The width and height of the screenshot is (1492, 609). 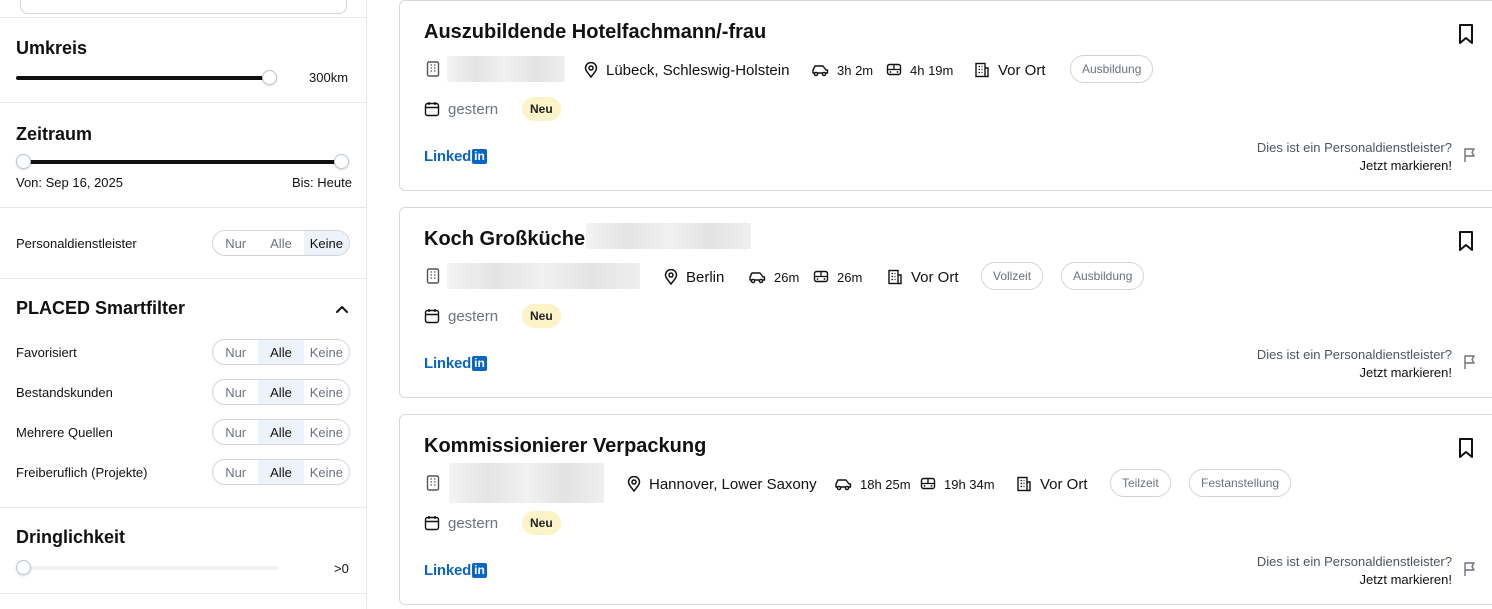 I want to click on umkreis-slider-thumb, so click(x=269, y=77).